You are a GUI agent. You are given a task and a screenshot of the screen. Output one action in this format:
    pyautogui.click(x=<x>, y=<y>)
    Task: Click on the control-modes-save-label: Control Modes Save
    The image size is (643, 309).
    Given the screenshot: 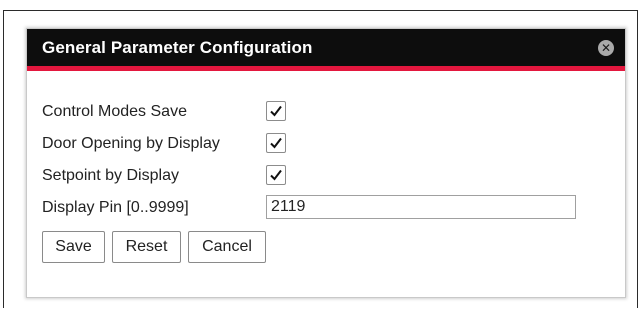 What is the action you would take?
    pyautogui.click(x=114, y=111)
    